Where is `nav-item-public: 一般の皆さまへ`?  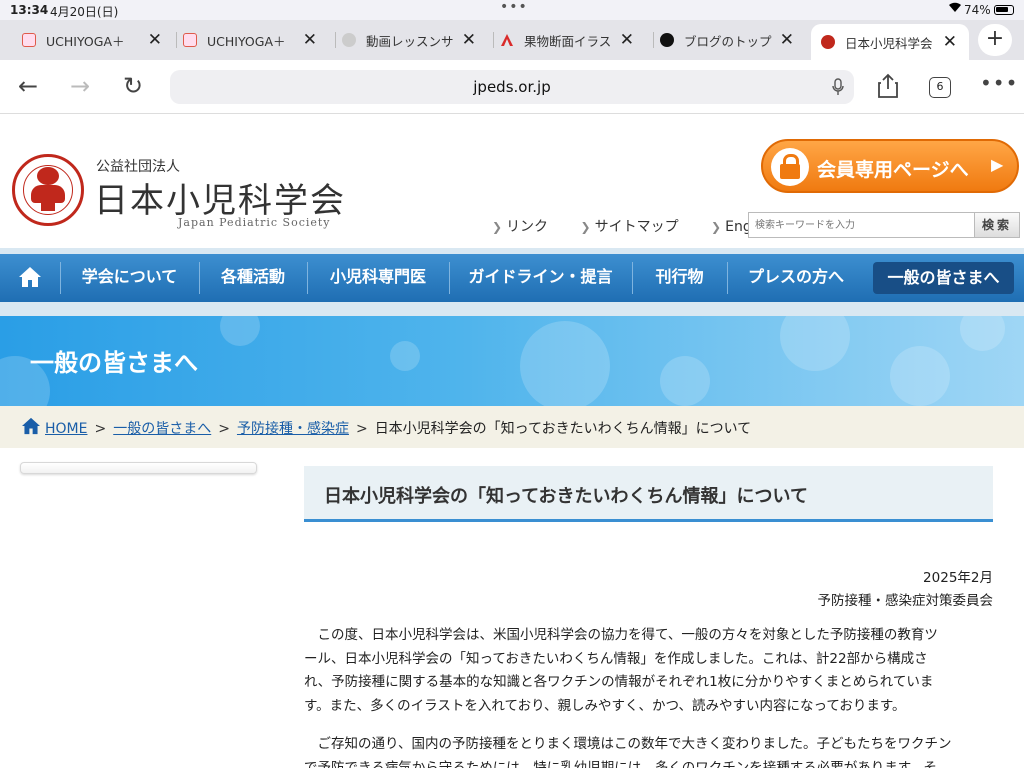 nav-item-public: 一般の皆さまへ is located at coordinates (943, 278).